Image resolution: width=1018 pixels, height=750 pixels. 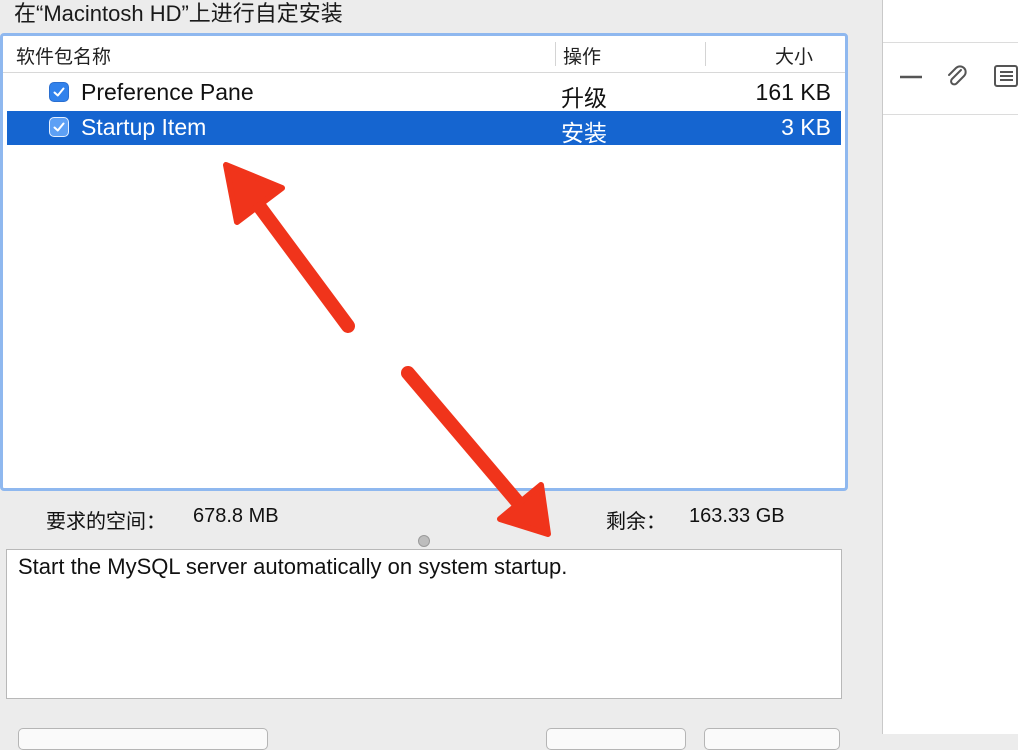 I want to click on table-row-selected: Startup Item 安装 3 KB, so click(x=424, y=128).